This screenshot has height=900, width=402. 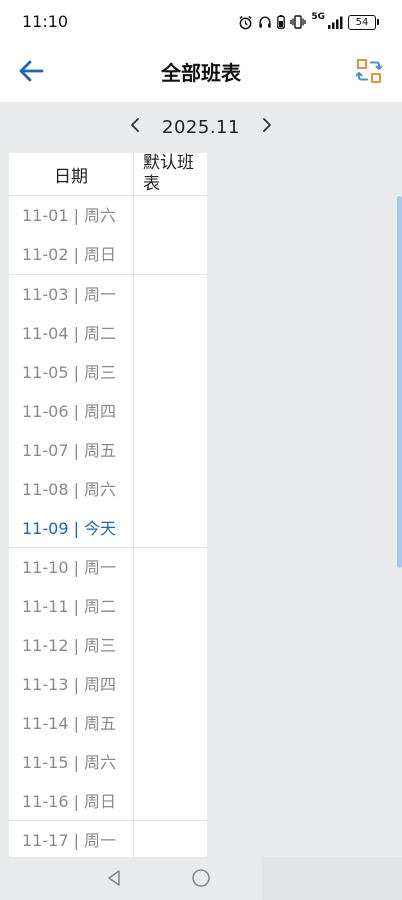 I want to click on week-group: 11-01 | 周六 11-02 | 周日, so click(x=108, y=235).